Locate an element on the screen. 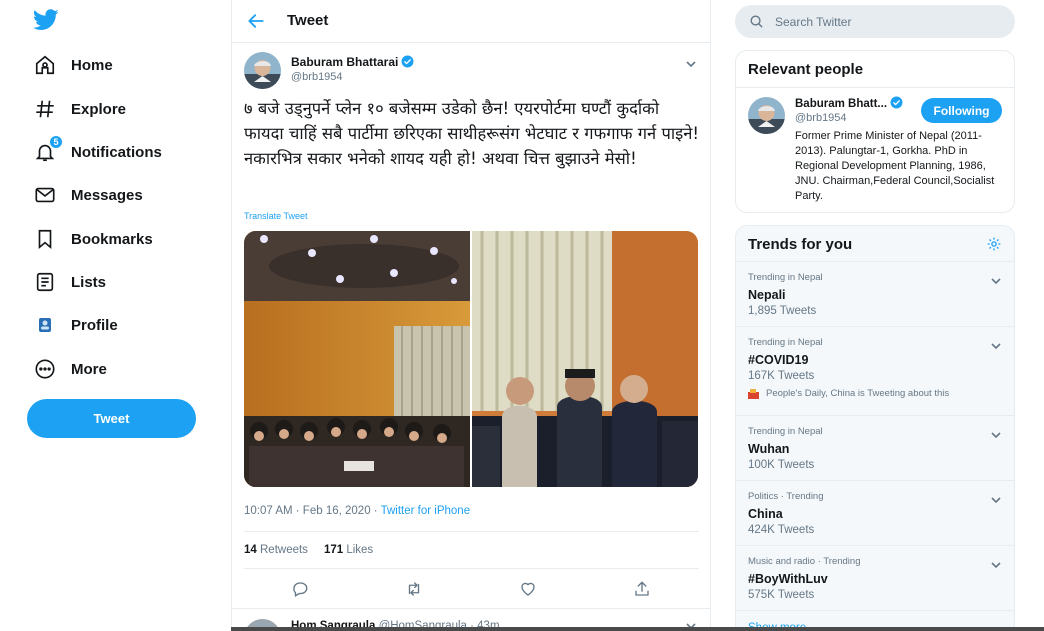 The height and width of the screenshot is (631, 1044). nav-lists-label: Lists is located at coordinates (89, 282).